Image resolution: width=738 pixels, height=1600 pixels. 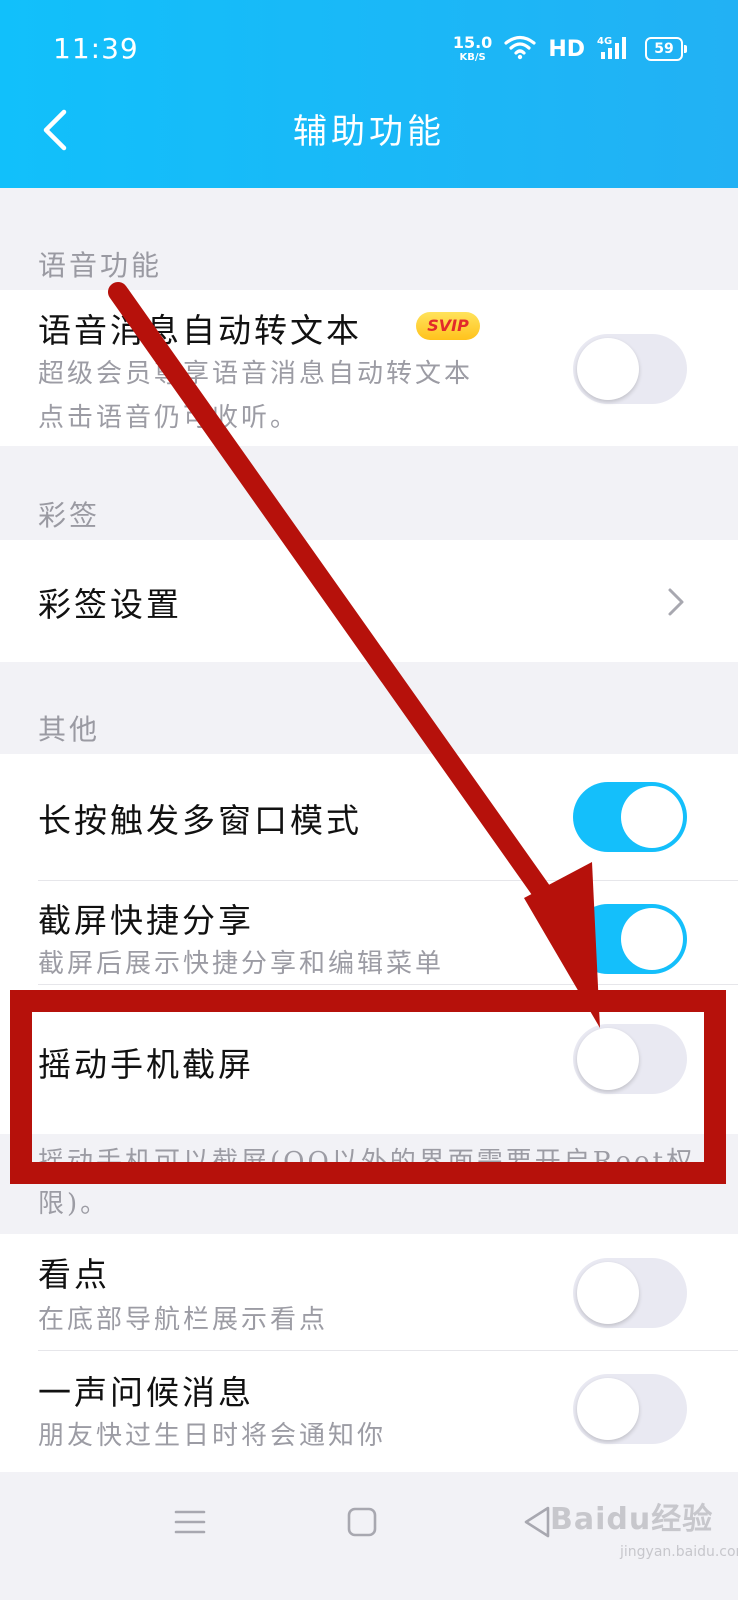 What do you see at coordinates (369, 601) in the screenshot?
I see `caiqian-settings-row: 彩签设置` at bounding box center [369, 601].